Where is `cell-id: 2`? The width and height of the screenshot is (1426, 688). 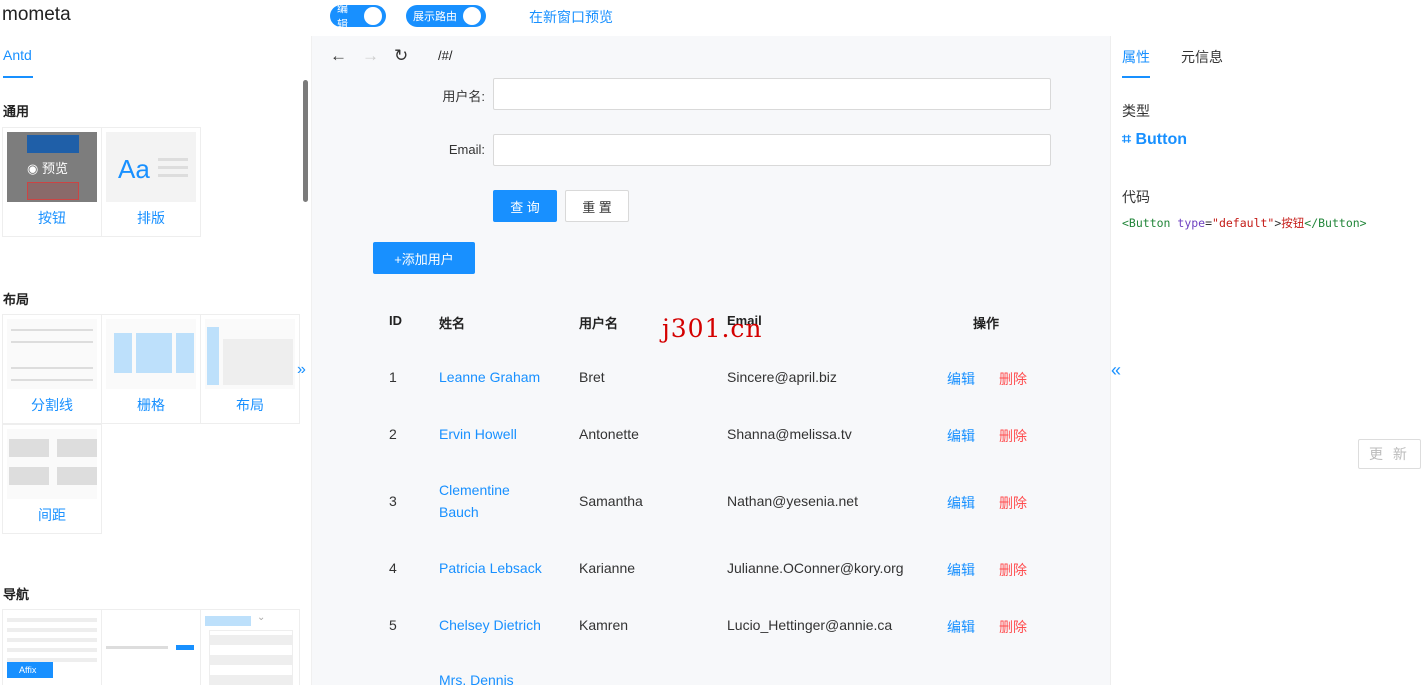 cell-id: 2 is located at coordinates (393, 434).